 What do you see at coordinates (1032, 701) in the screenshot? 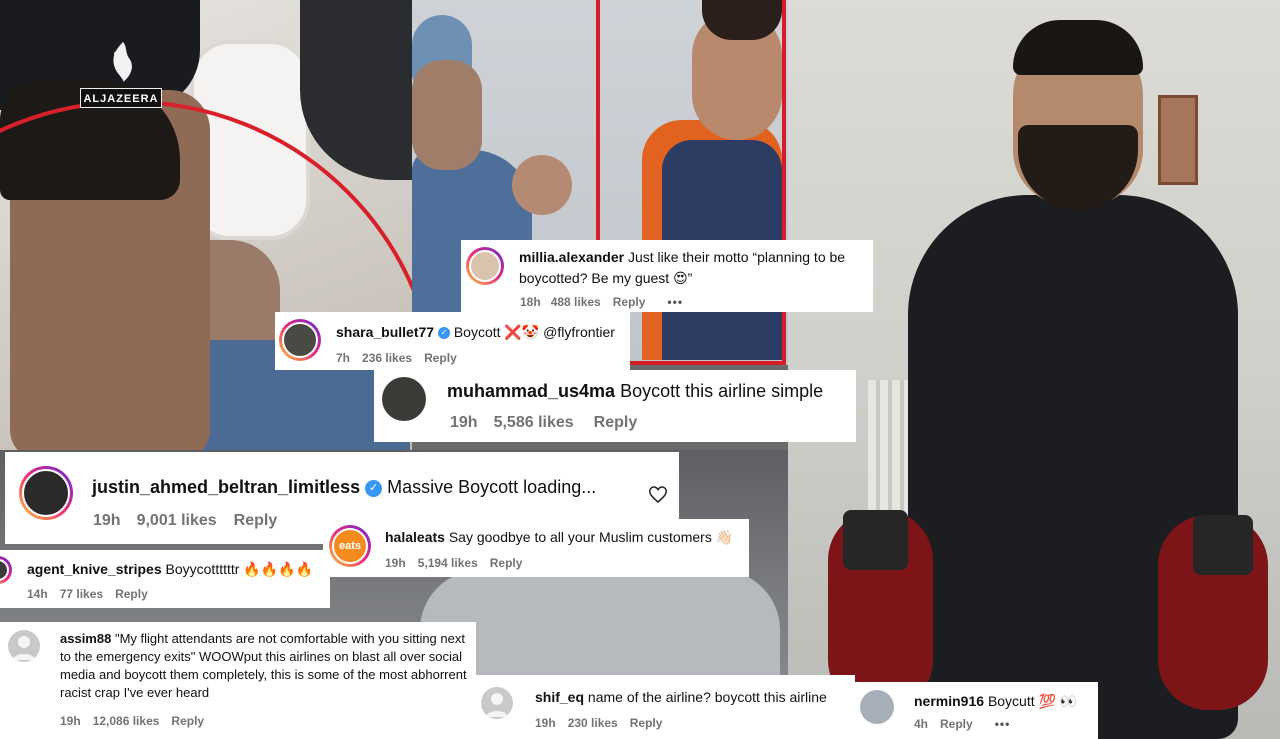
I see `comment-text: Boycutt 💯 👀` at bounding box center [1032, 701].